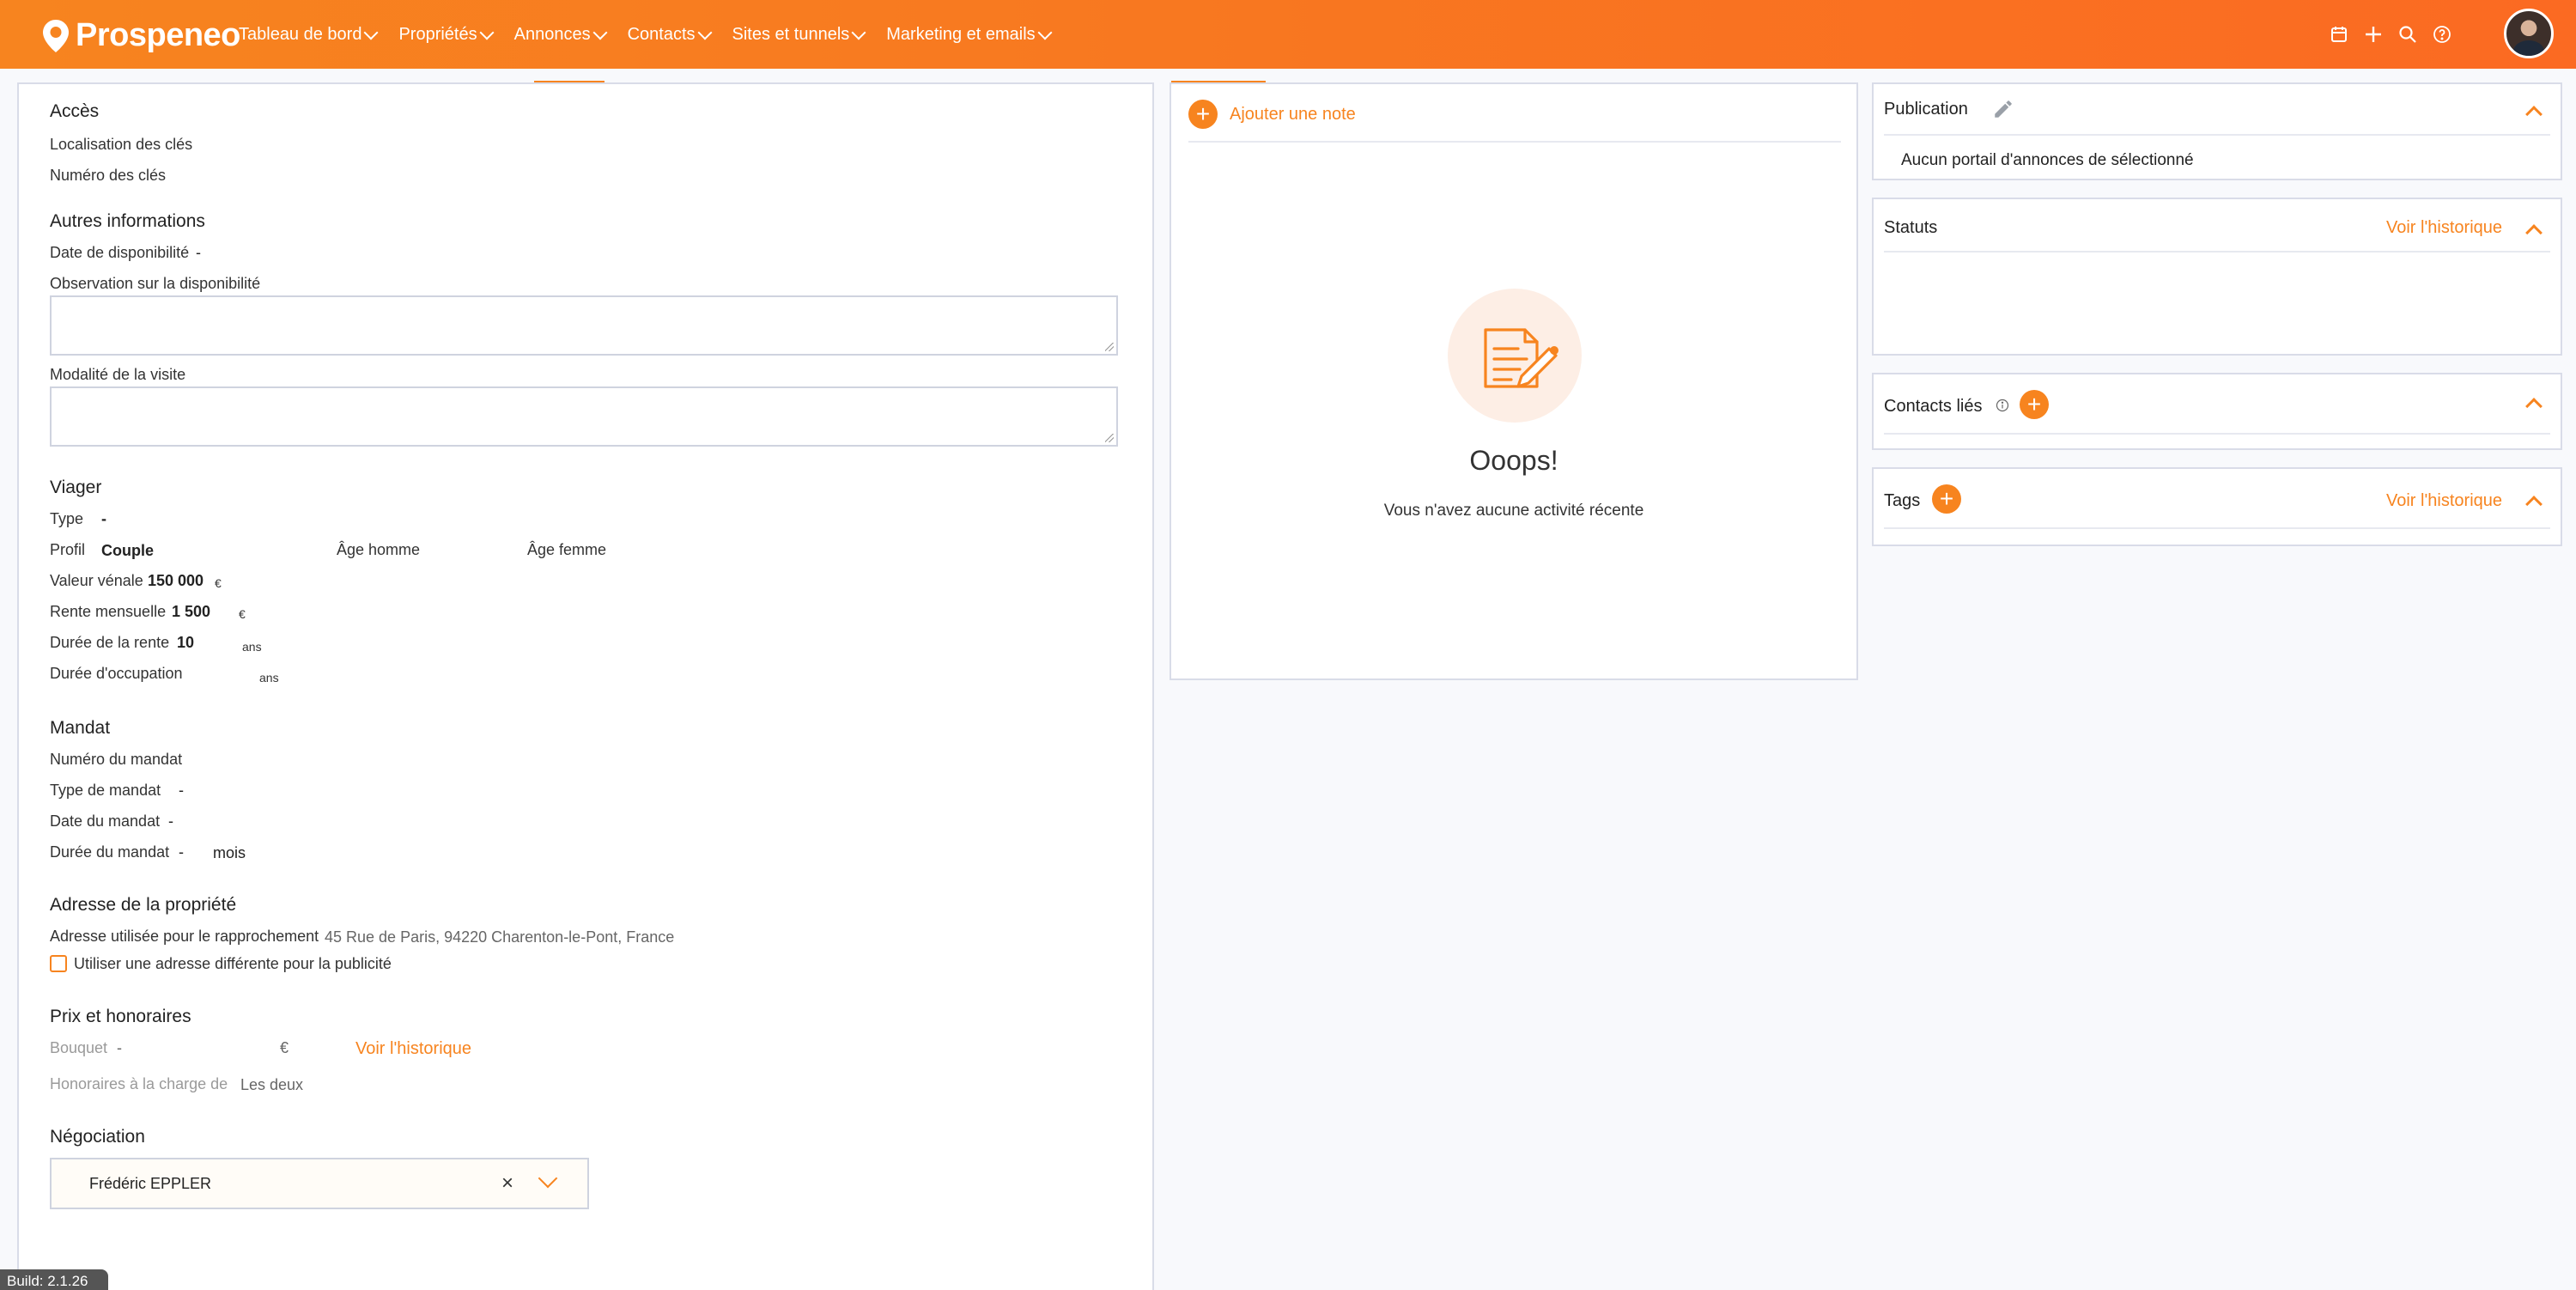 Image resolution: width=2576 pixels, height=1290 pixels. What do you see at coordinates (75, 111) in the screenshot?
I see `section-title-acces: Accès` at bounding box center [75, 111].